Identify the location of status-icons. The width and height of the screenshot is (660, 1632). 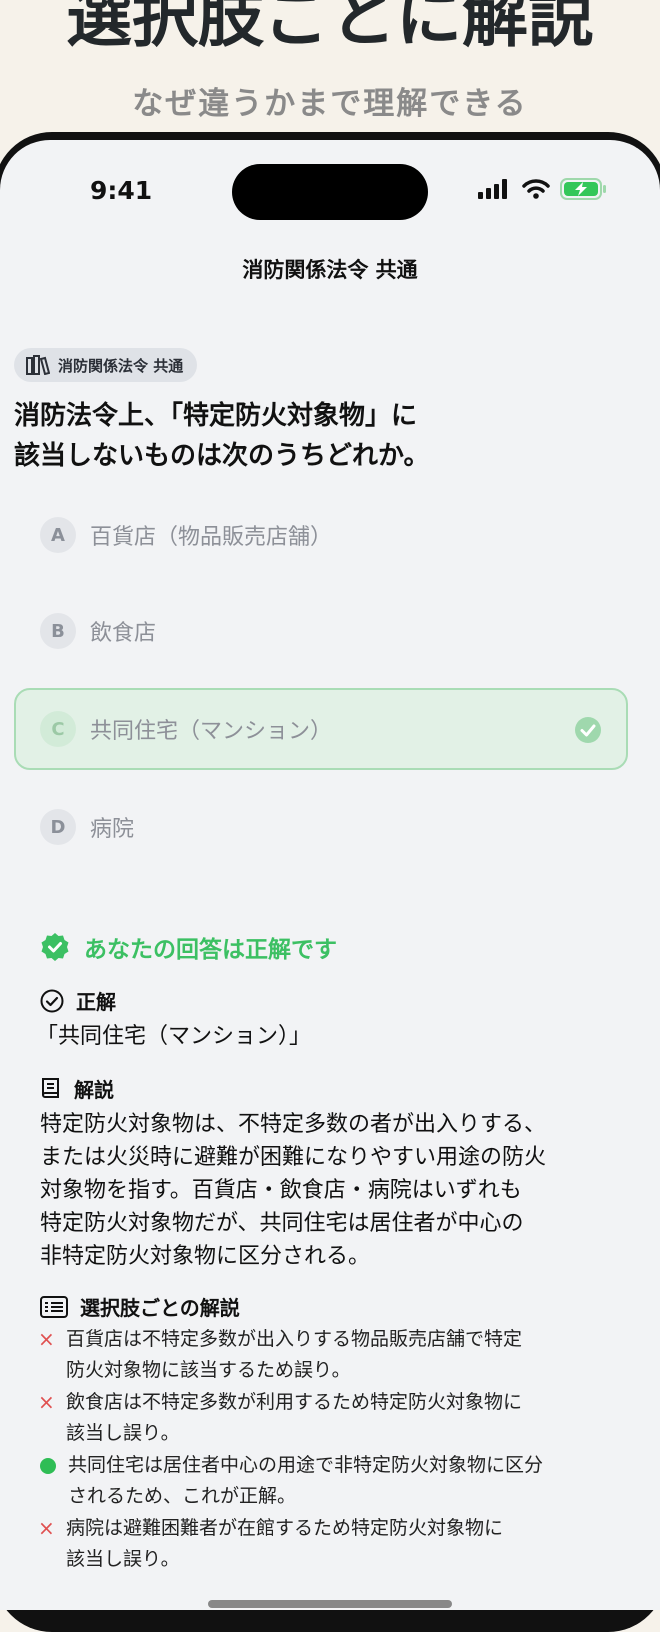
(543, 189).